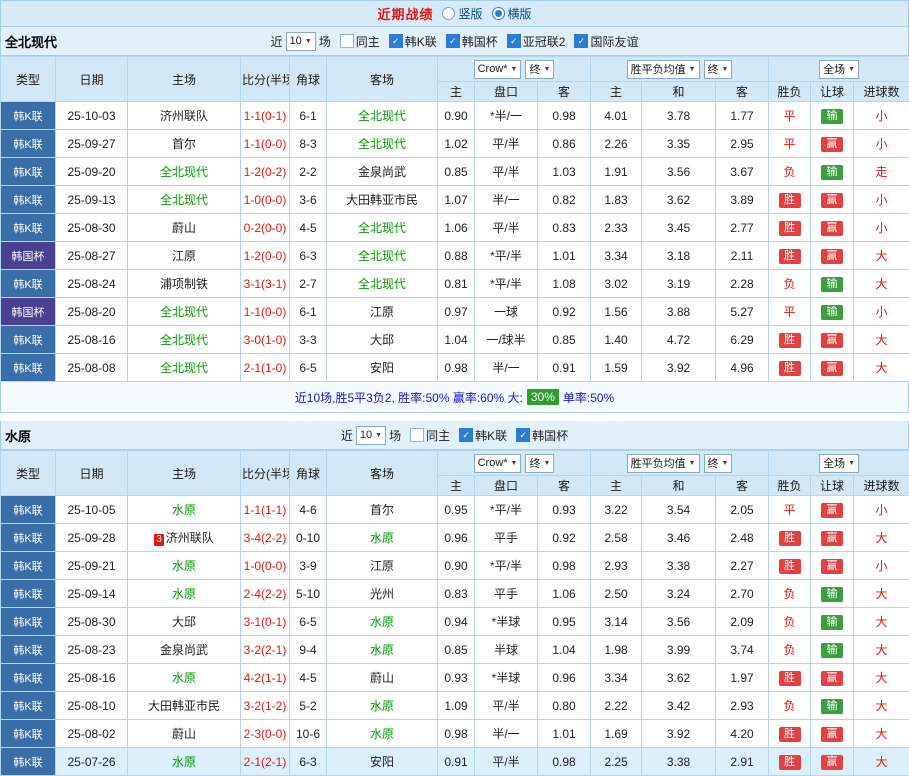 This screenshot has width=909, height=776. What do you see at coordinates (882, 594) in the screenshot?
I see `over-under-text: 大` at bounding box center [882, 594].